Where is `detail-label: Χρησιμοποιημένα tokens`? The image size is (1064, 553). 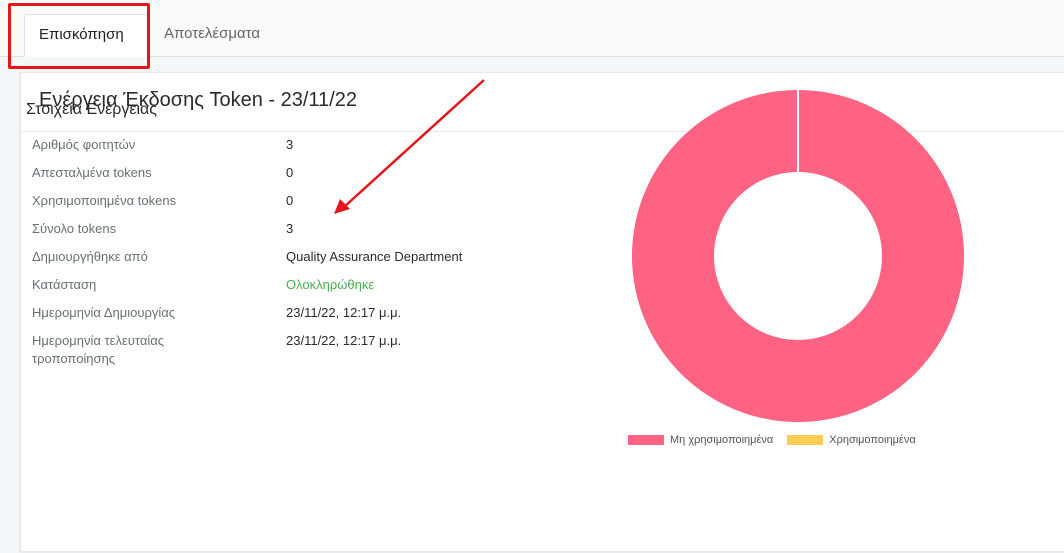 detail-label: Χρησιμοποιημένα tokens is located at coordinates (104, 200).